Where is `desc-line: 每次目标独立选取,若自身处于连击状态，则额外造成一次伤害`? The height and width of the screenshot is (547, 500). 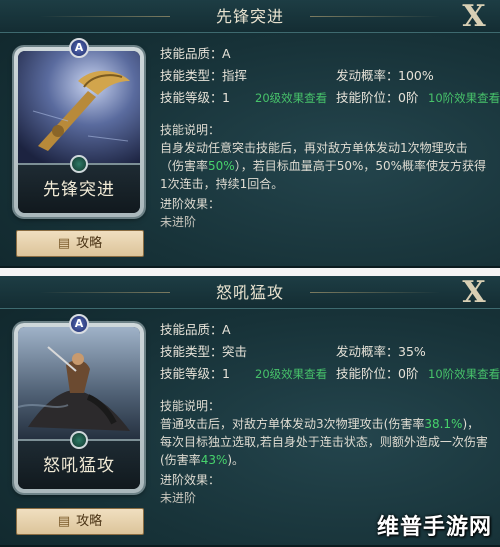 desc-line: 每次目标独立选取,若自身处于连击状态，则额外造成一次伤害 is located at coordinates (324, 442).